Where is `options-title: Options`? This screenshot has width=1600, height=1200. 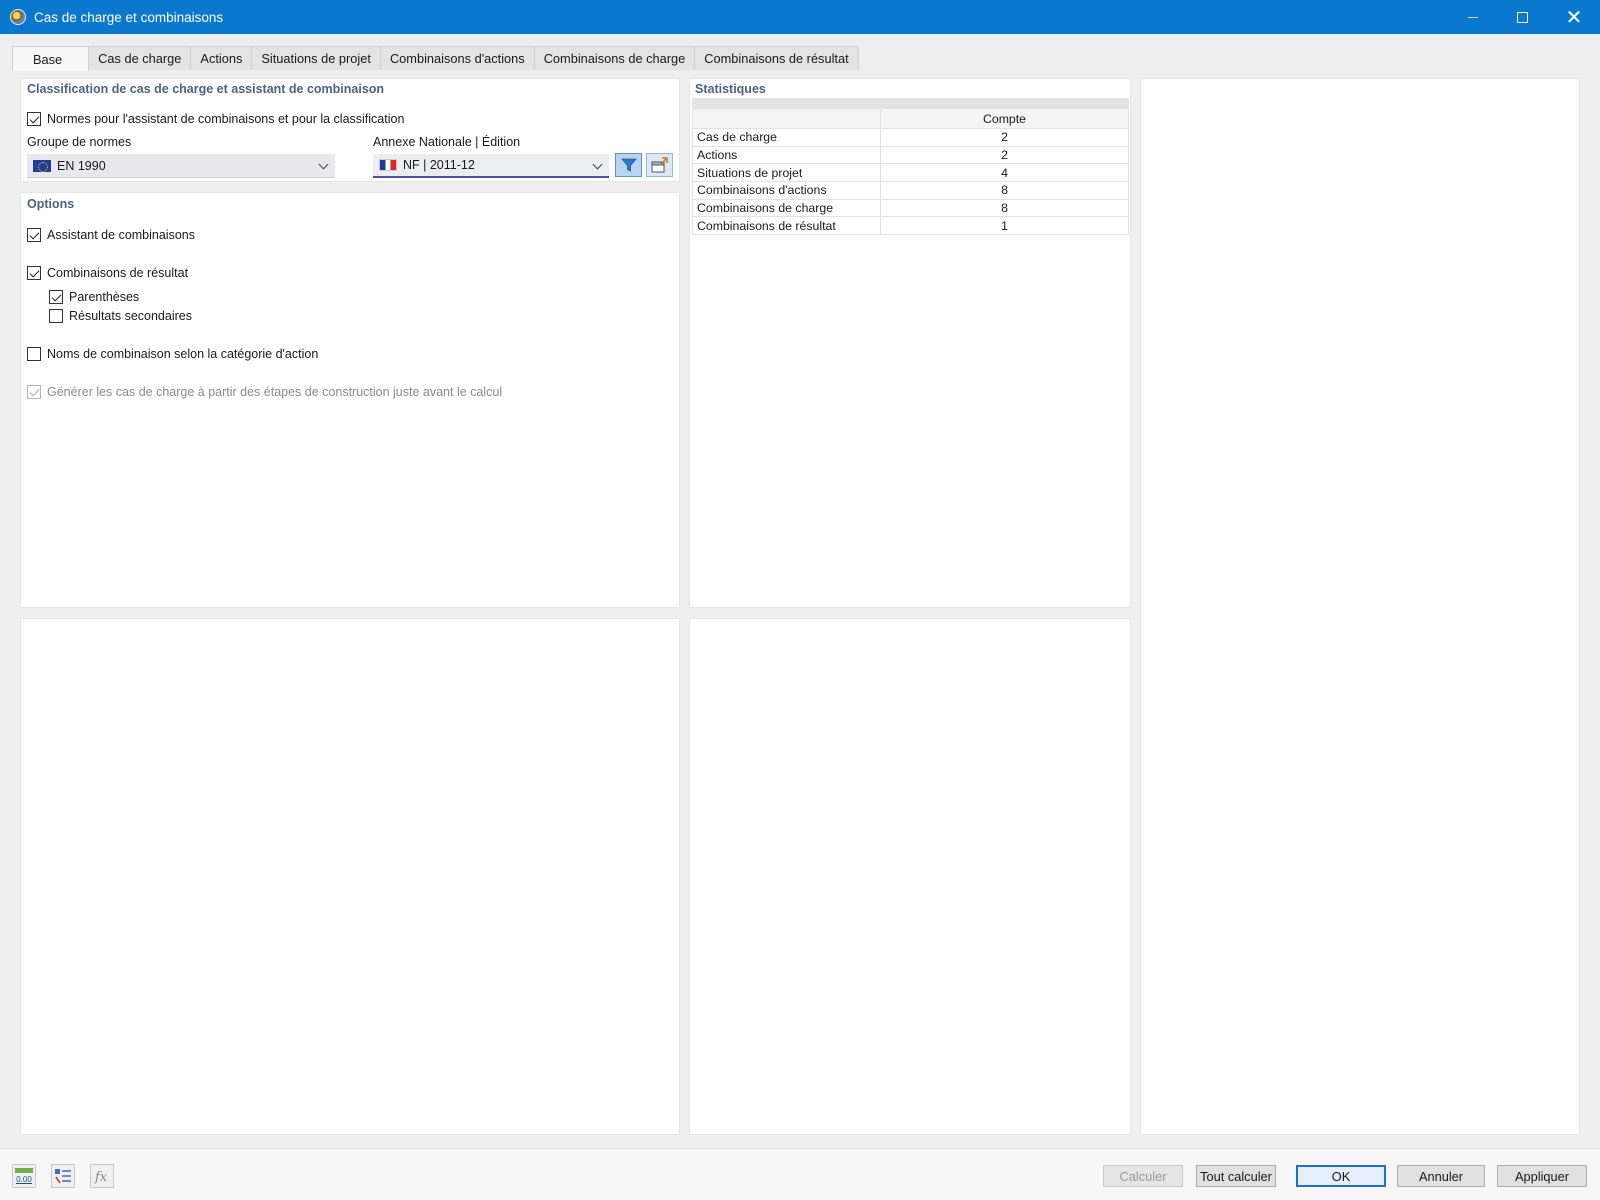
options-title: Options is located at coordinates (51, 204).